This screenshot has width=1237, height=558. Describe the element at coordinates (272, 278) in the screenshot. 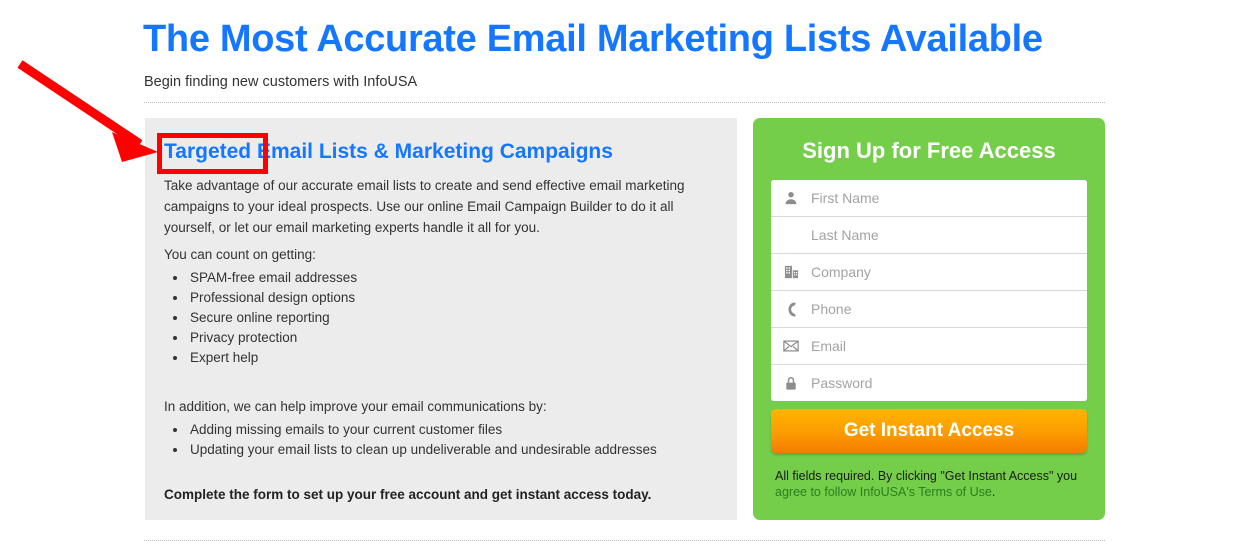

I see `list-item: SPAM-free email addresses` at that location.